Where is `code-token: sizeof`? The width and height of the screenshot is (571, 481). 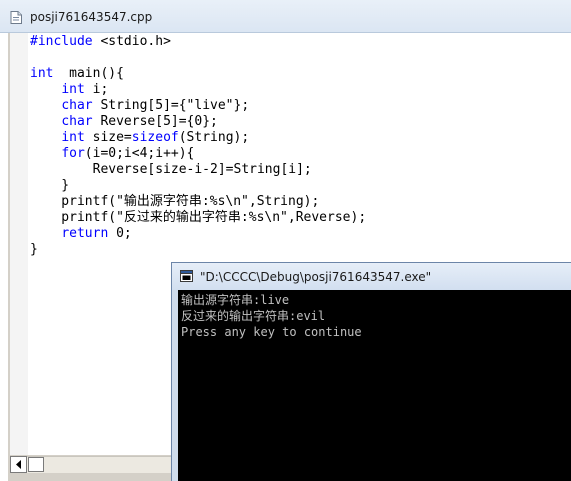
code-token: sizeof is located at coordinates (155, 137).